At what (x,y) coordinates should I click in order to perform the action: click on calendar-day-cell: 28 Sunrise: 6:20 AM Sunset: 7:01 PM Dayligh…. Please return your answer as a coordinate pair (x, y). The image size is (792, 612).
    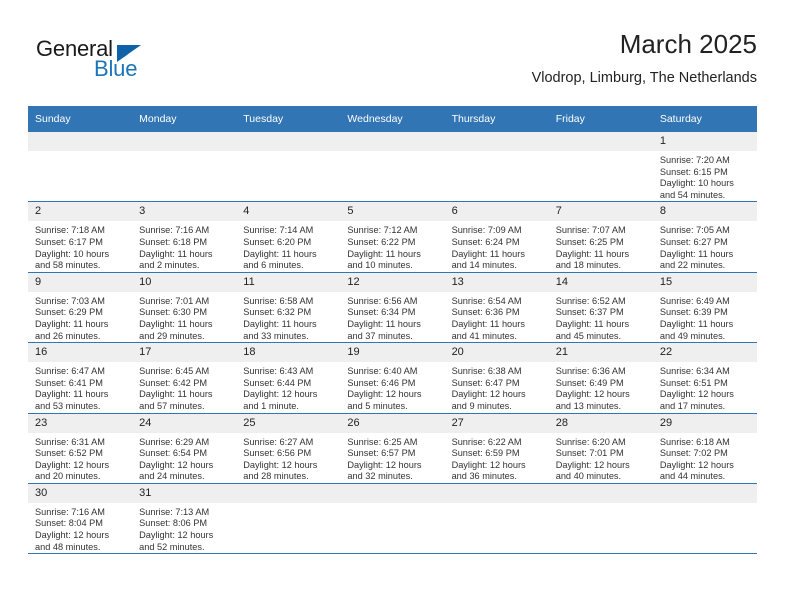
    Looking at the image, I should click on (600, 448).